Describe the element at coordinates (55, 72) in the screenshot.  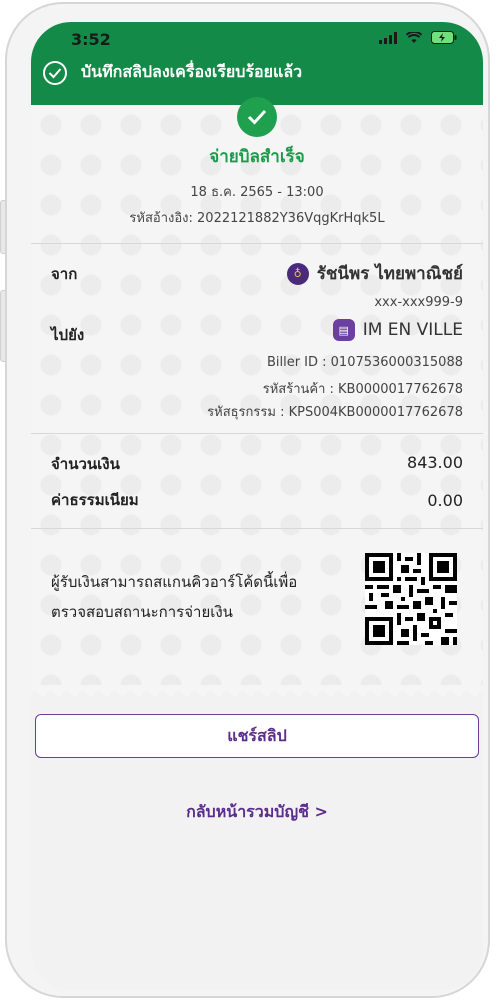
I see `check-circle-icon` at that location.